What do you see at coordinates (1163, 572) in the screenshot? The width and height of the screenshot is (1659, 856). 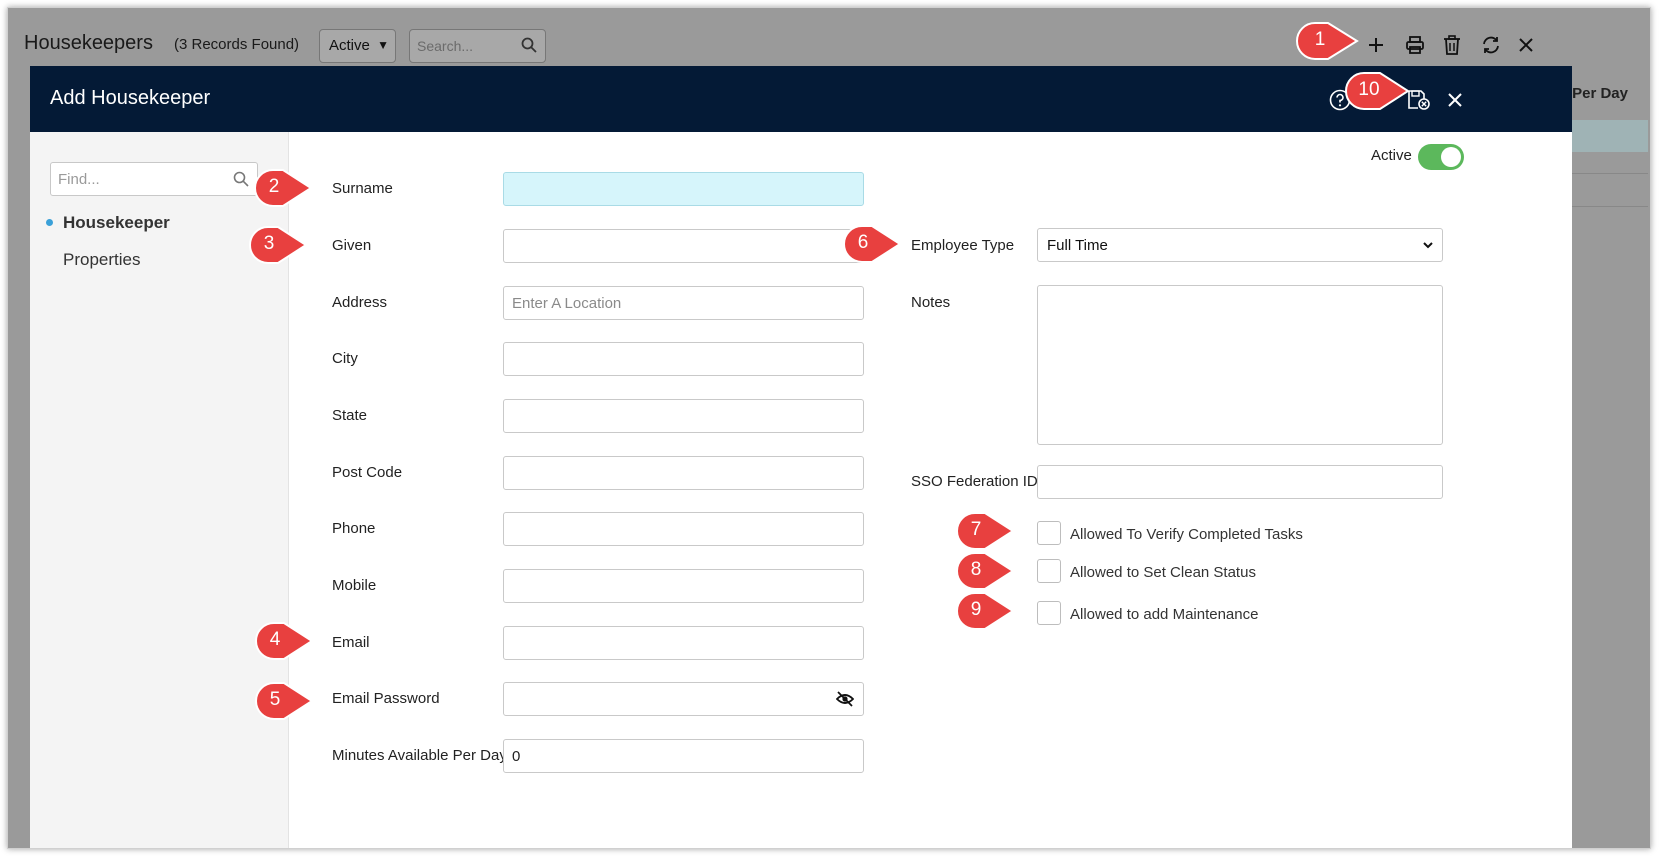 I see `clean-status-label: Allowed to Set Clean Status` at bounding box center [1163, 572].